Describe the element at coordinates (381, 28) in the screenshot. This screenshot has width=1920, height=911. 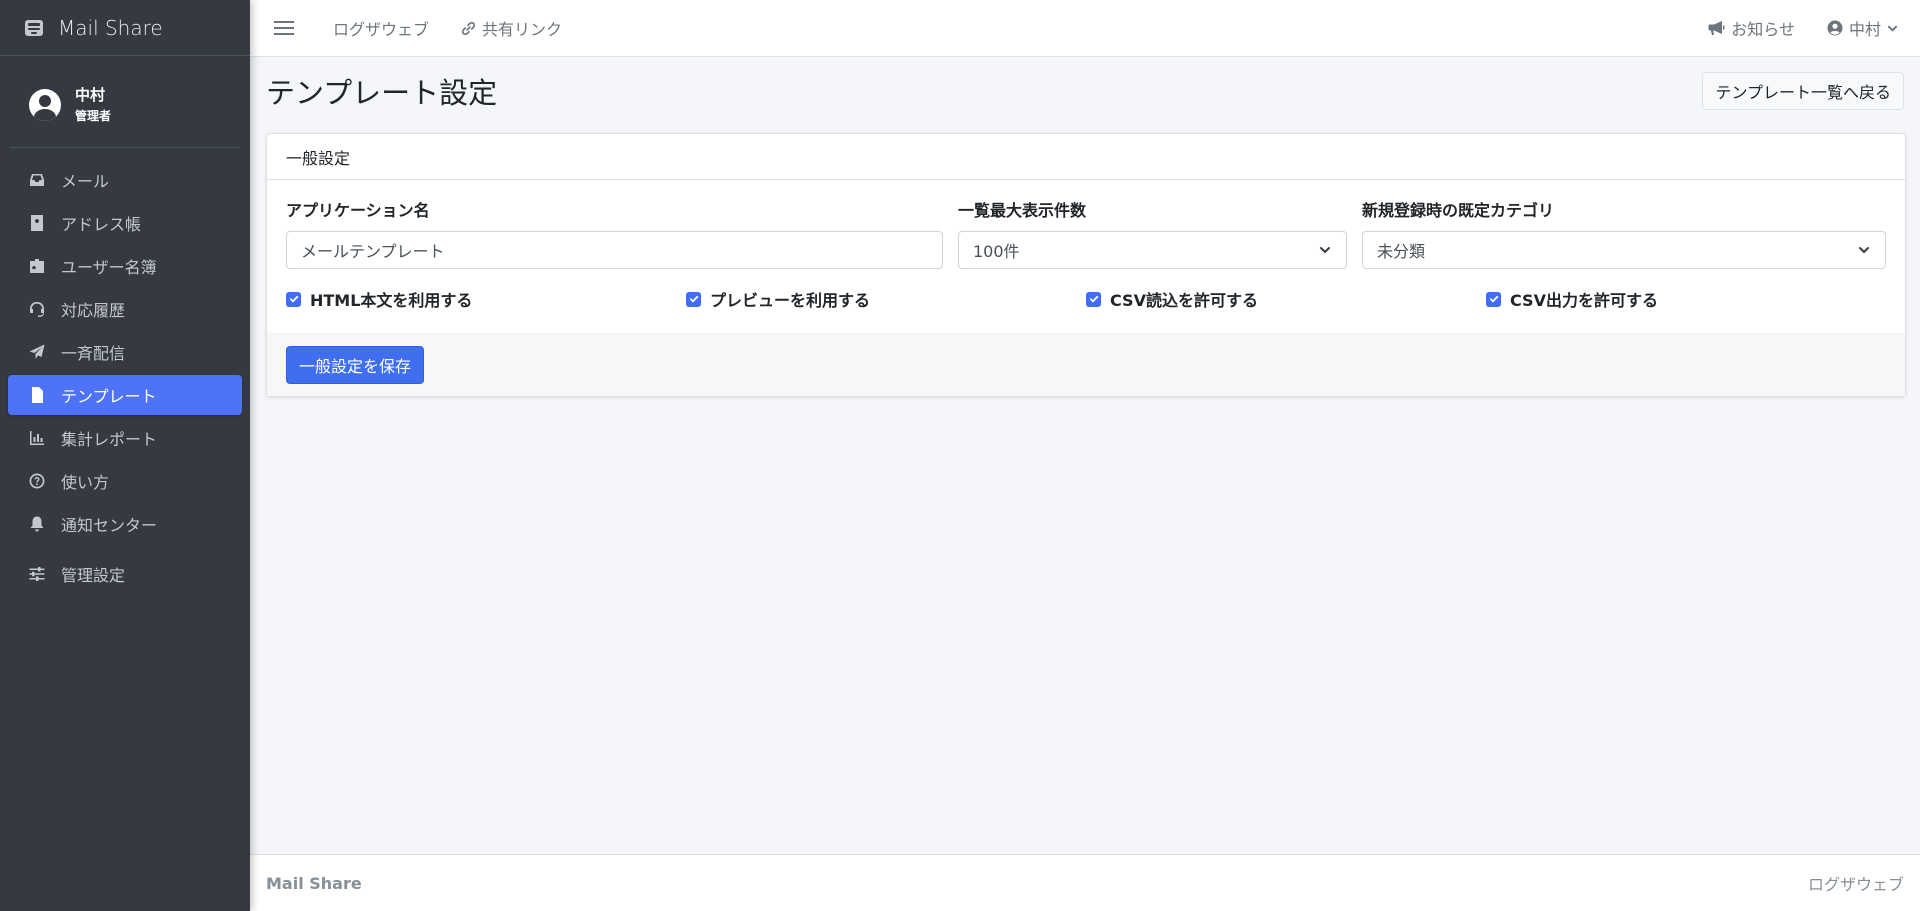
I see `nav-link-logthe-web: ログザウェブ` at that location.